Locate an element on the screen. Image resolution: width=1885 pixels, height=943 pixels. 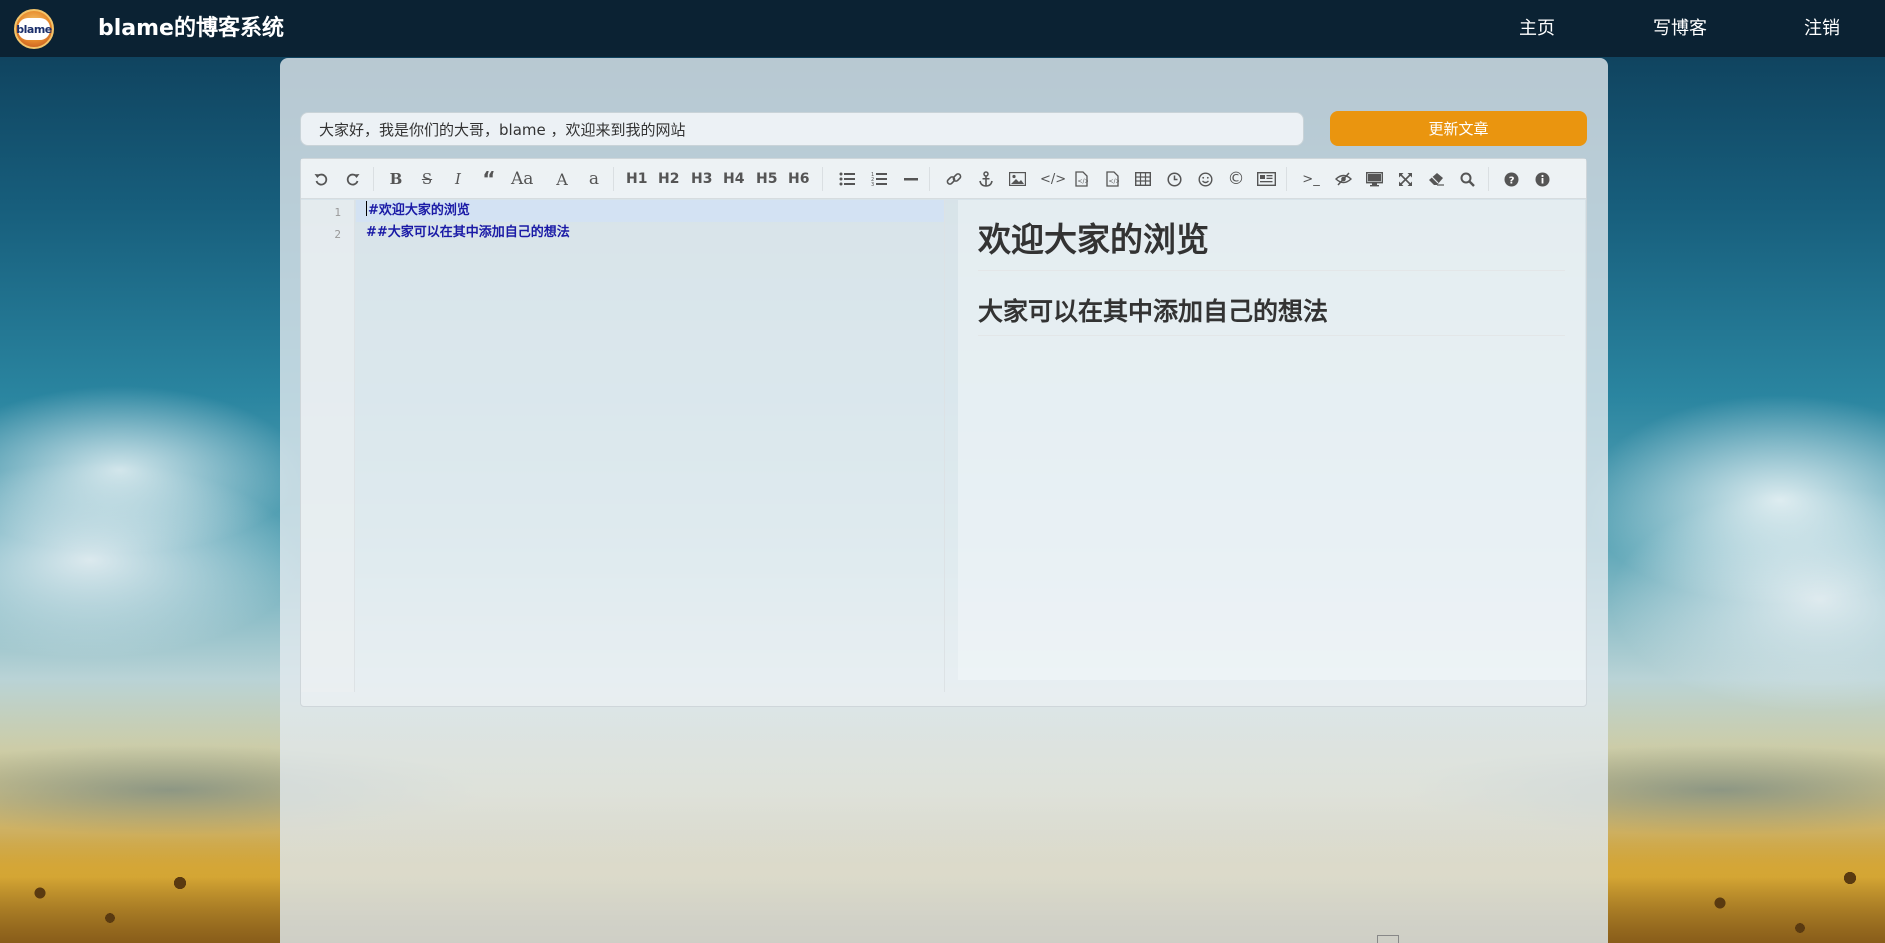
horizontal-rule-icon is located at coordinates (911, 179).